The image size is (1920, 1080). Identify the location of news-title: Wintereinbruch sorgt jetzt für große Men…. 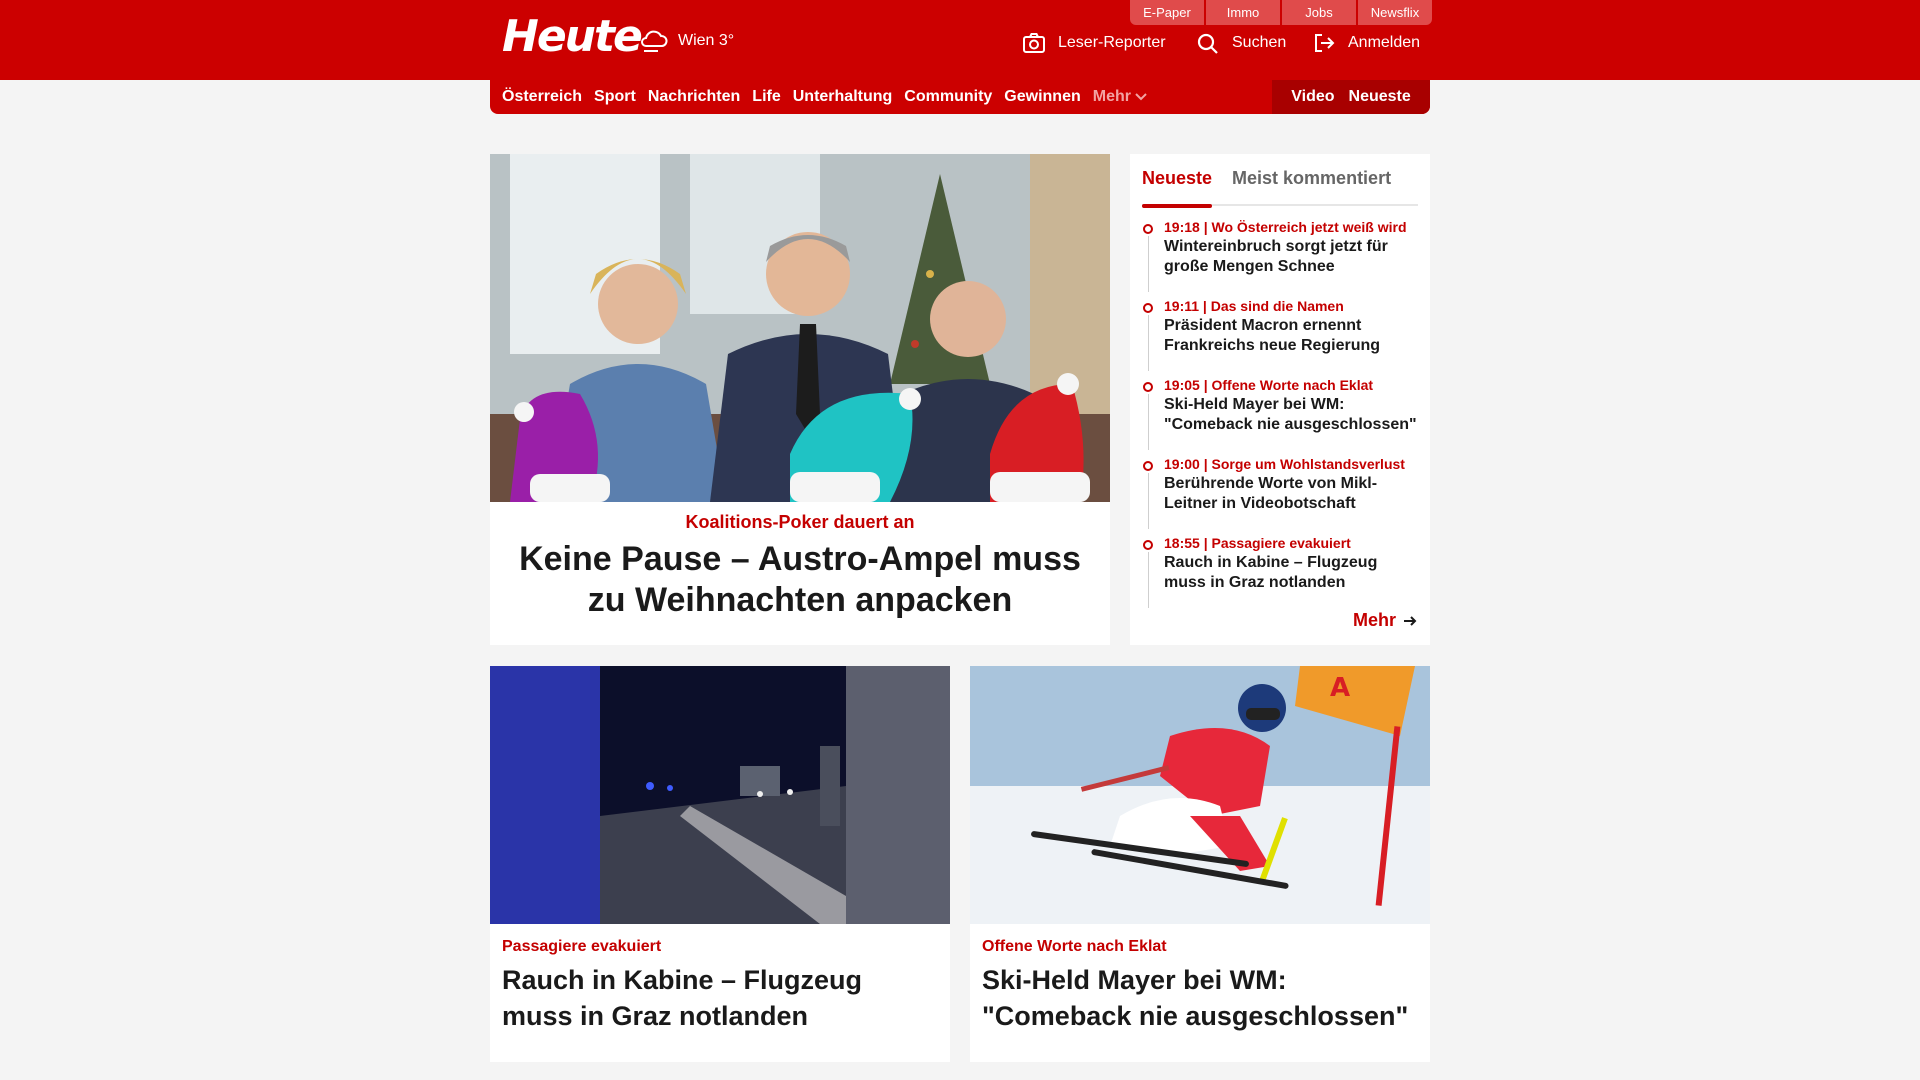
(1291, 257).